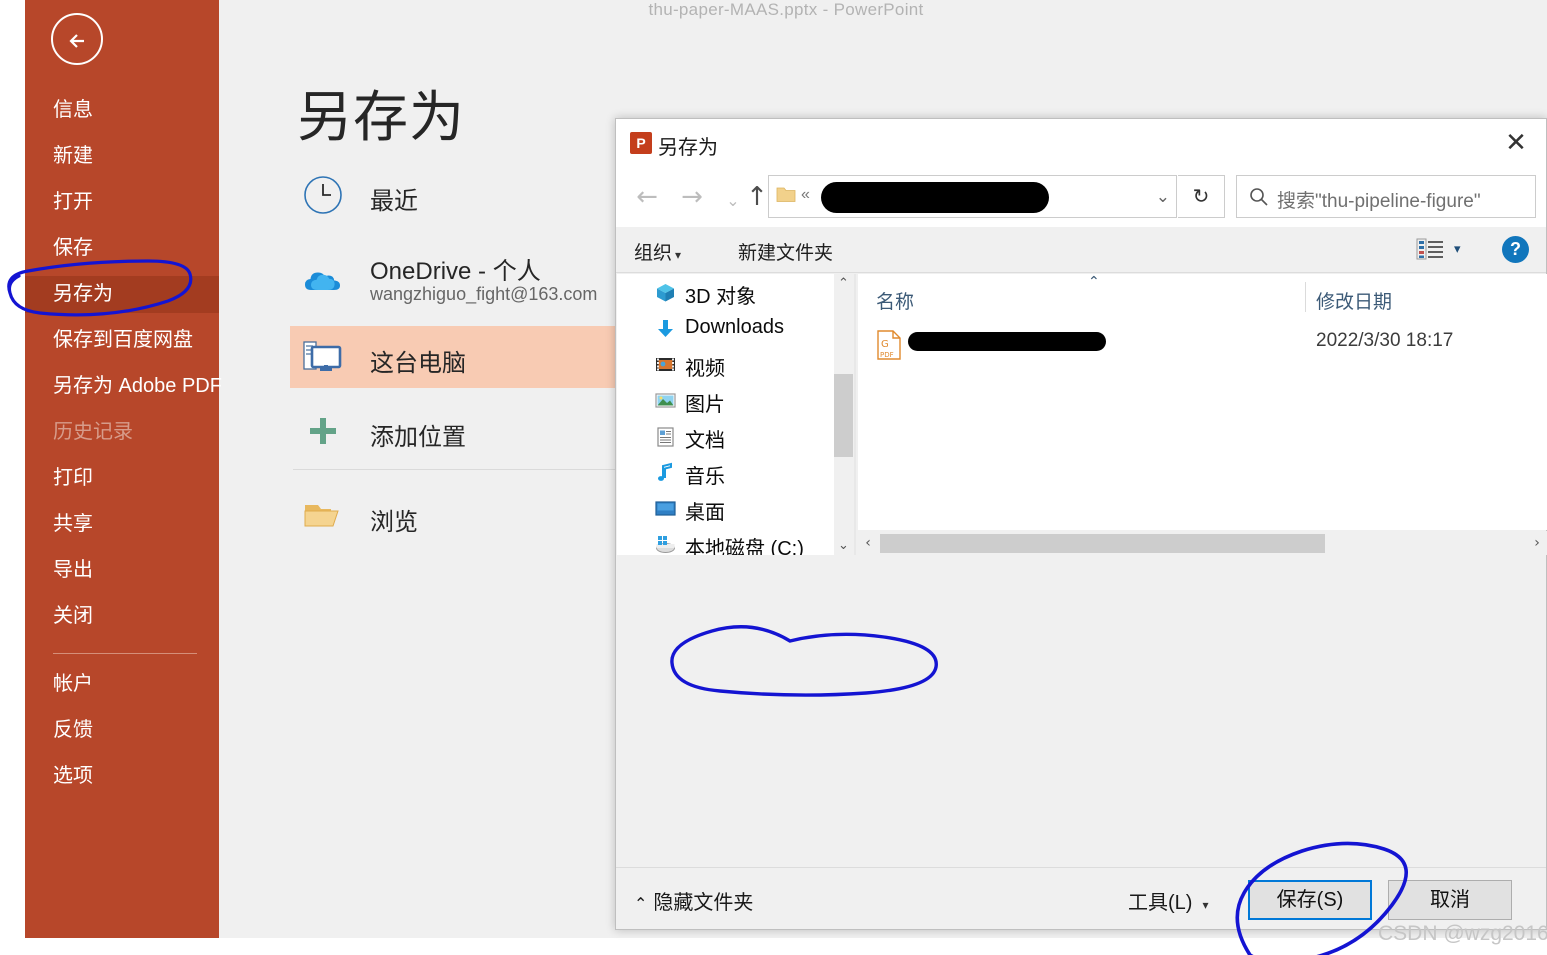  What do you see at coordinates (1515, 249) in the screenshot?
I see `help-icon: ?` at bounding box center [1515, 249].